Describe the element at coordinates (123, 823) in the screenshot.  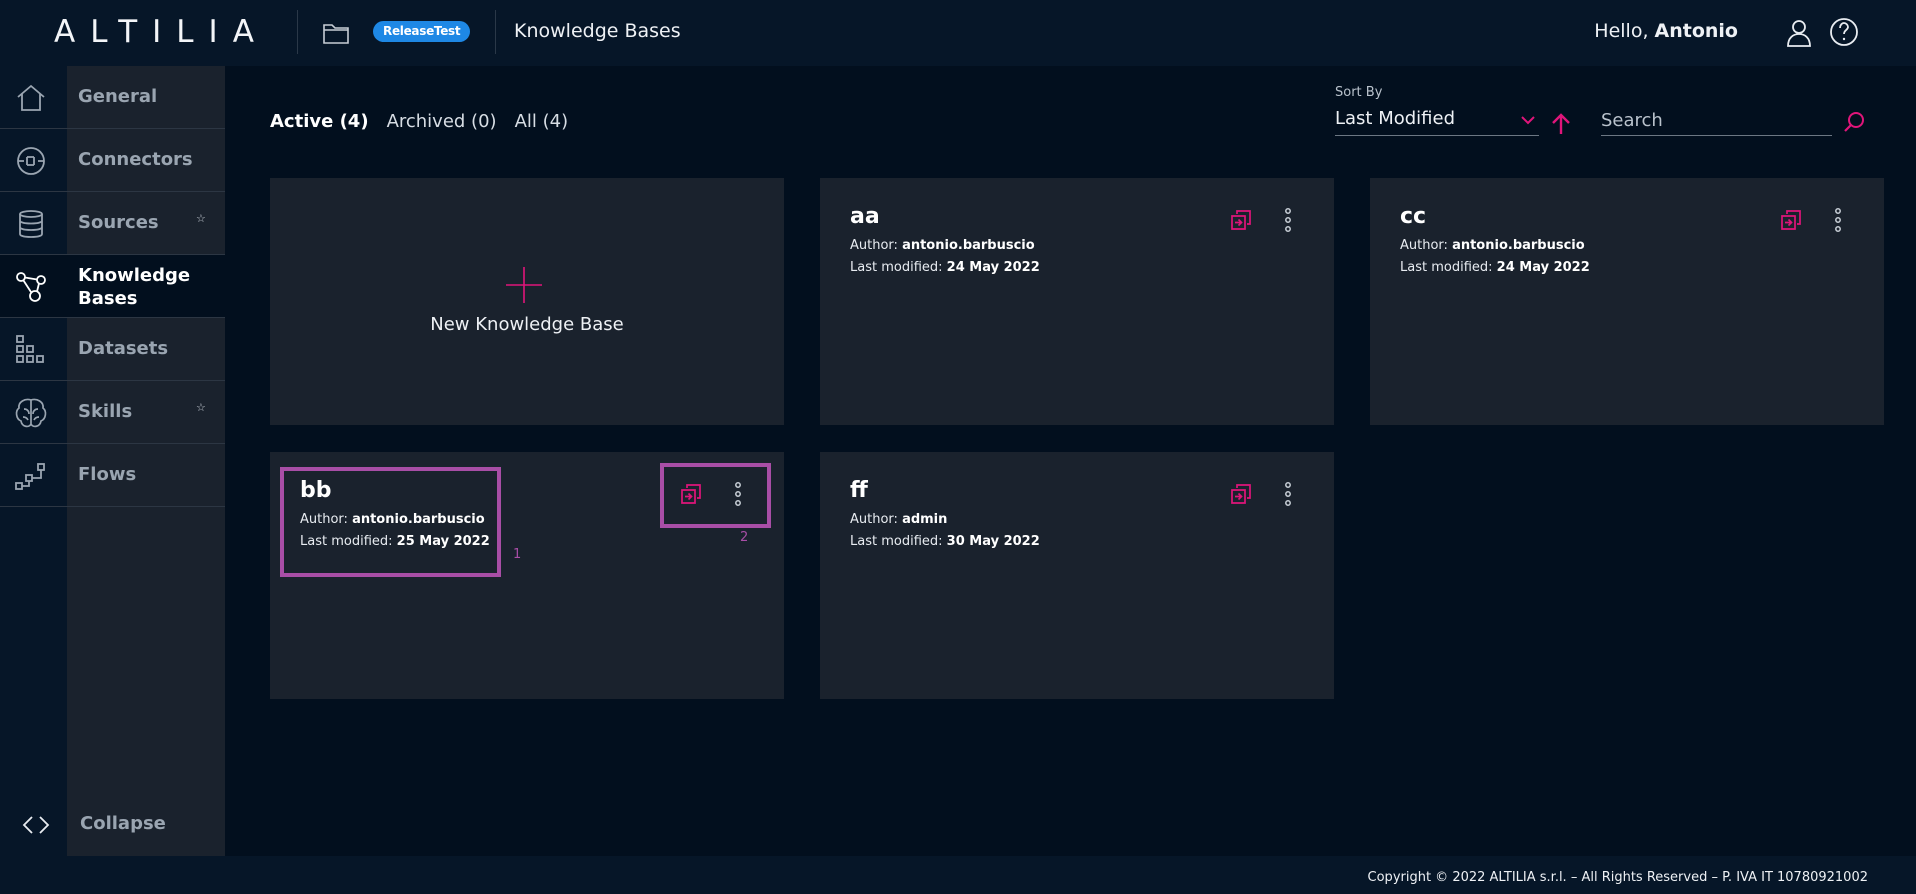
I see `collapse-label: Collapse` at that location.